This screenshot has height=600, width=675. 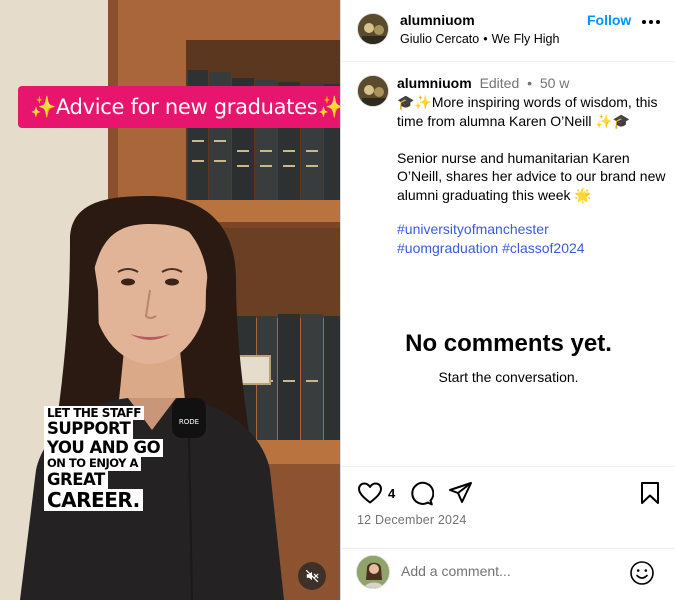 I want to click on share-button, so click(x=461, y=495).